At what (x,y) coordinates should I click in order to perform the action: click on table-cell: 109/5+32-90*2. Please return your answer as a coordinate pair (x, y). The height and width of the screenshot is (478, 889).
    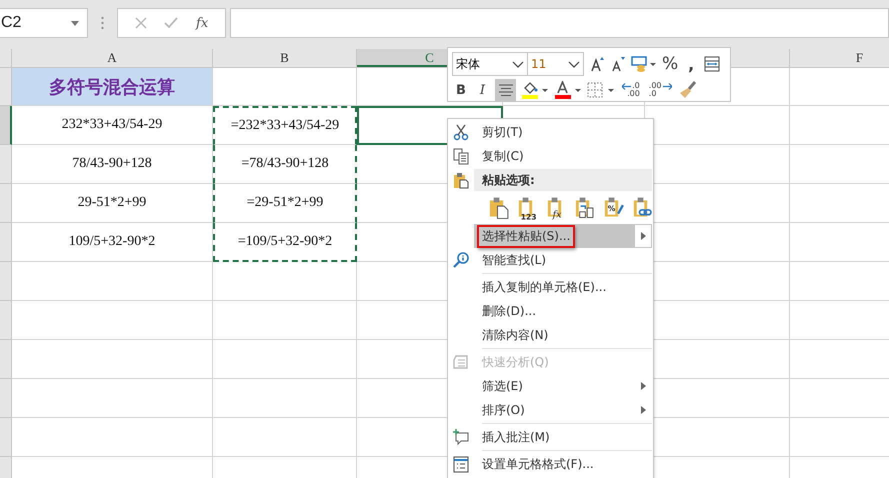
    Looking at the image, I should click on (112, 242).